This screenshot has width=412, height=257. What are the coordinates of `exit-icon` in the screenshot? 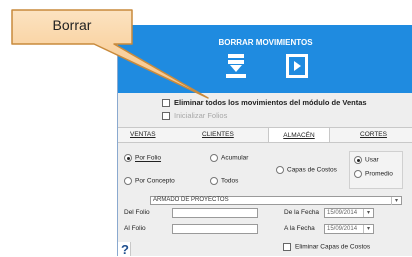 It's located at (297, 66).